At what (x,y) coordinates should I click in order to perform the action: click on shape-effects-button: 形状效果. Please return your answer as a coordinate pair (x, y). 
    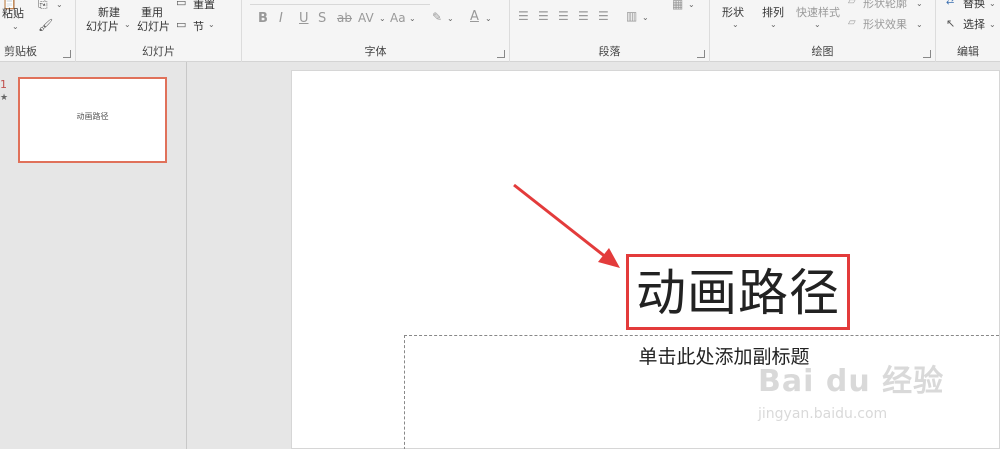
    Looking at the image, I should click on (885, 24).